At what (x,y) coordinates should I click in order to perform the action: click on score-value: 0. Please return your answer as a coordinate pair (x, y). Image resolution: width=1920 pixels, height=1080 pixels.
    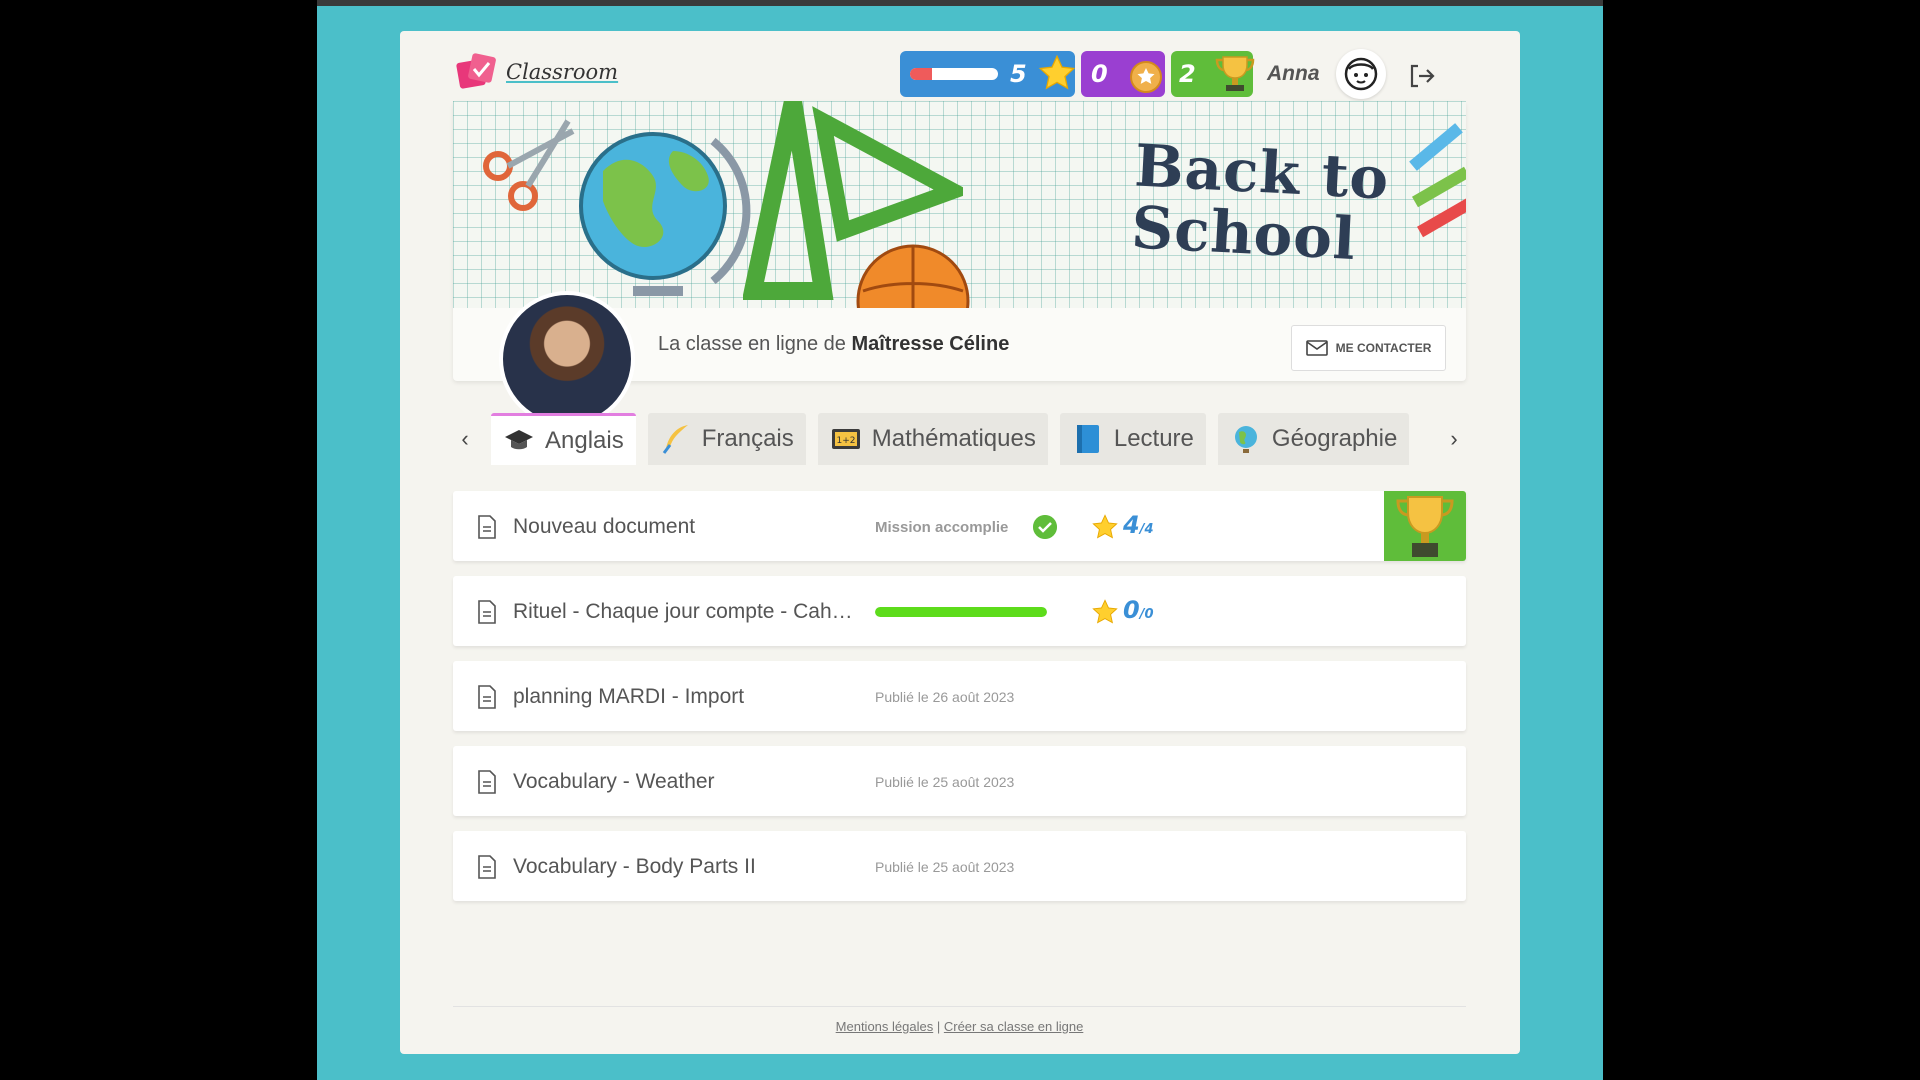
    Looking at the image, I should click on (1131, 610).